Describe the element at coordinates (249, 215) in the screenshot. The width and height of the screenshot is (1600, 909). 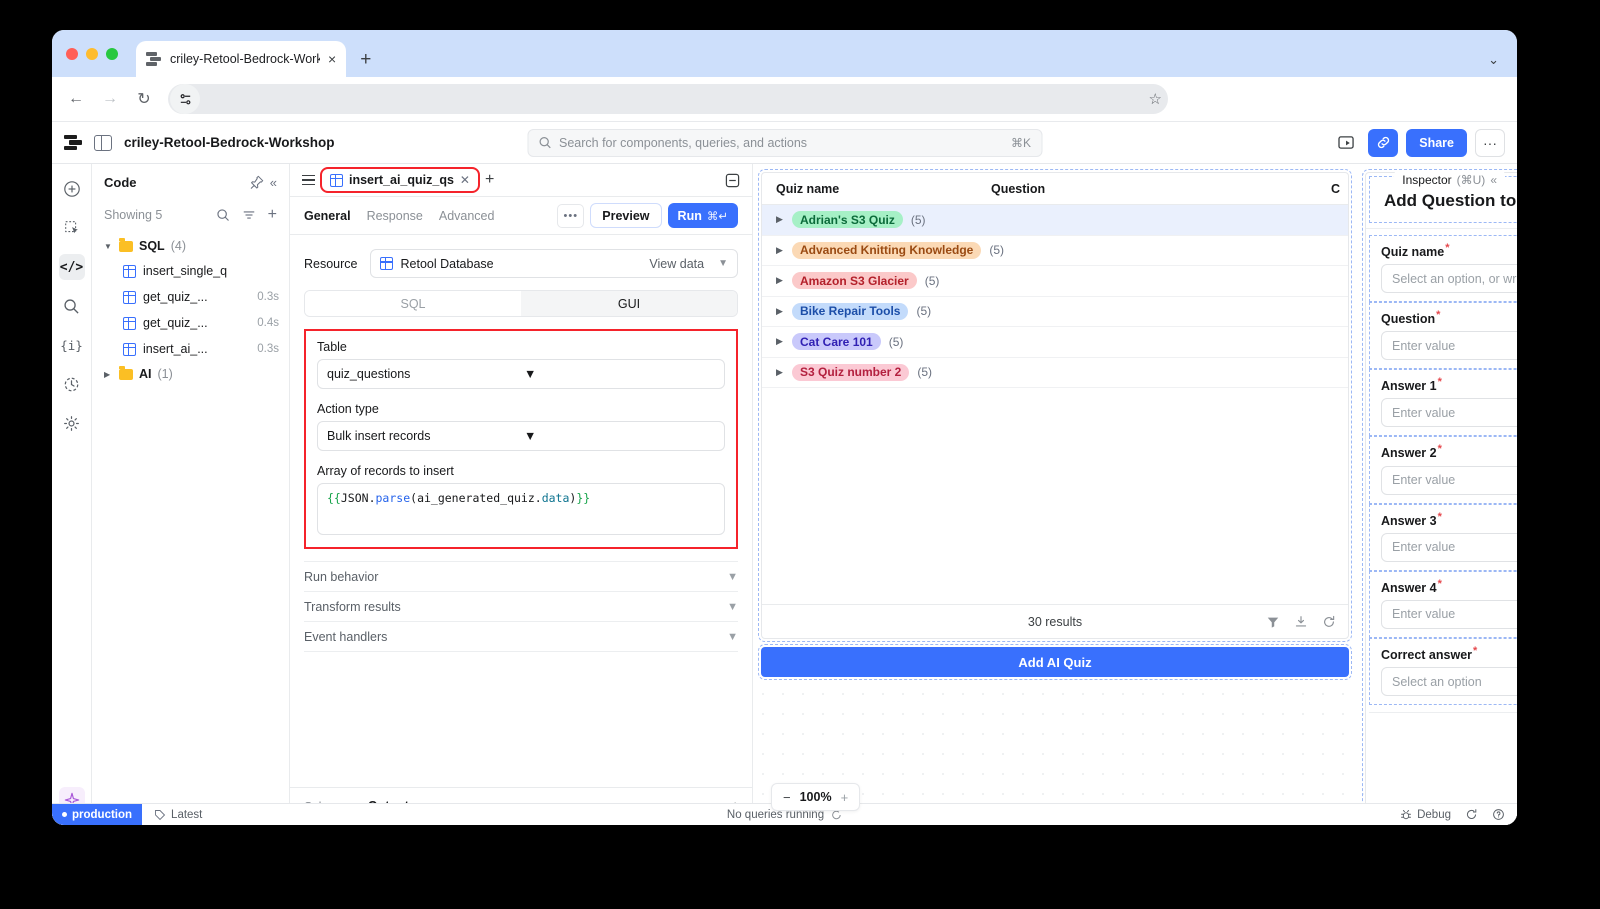
I see `filter-queries-icon` at that location.